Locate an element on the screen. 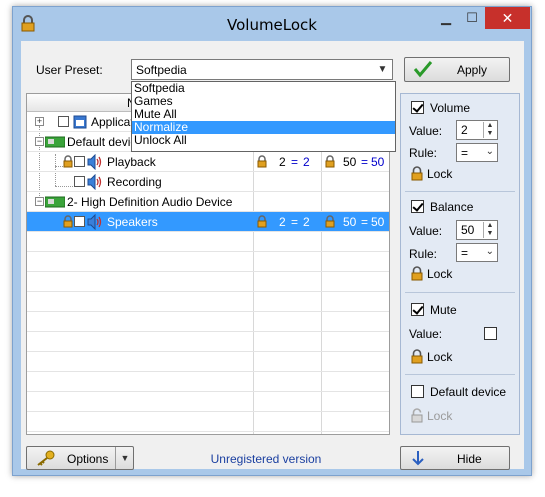 This screenshot has height=497, width=545. row-name: Default devic is located at coordinates (102, 142).